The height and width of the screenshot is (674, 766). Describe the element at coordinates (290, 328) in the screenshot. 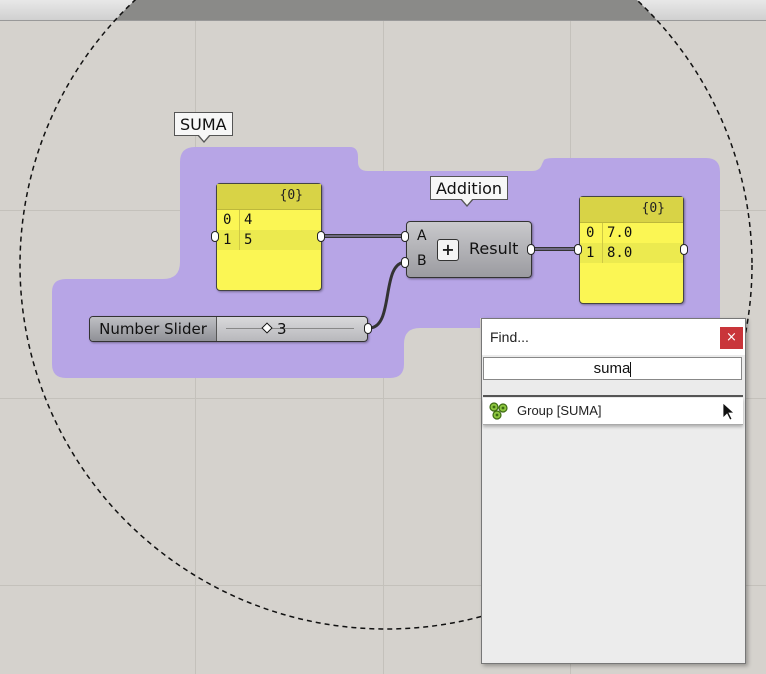

I see `slider-track` at that location.